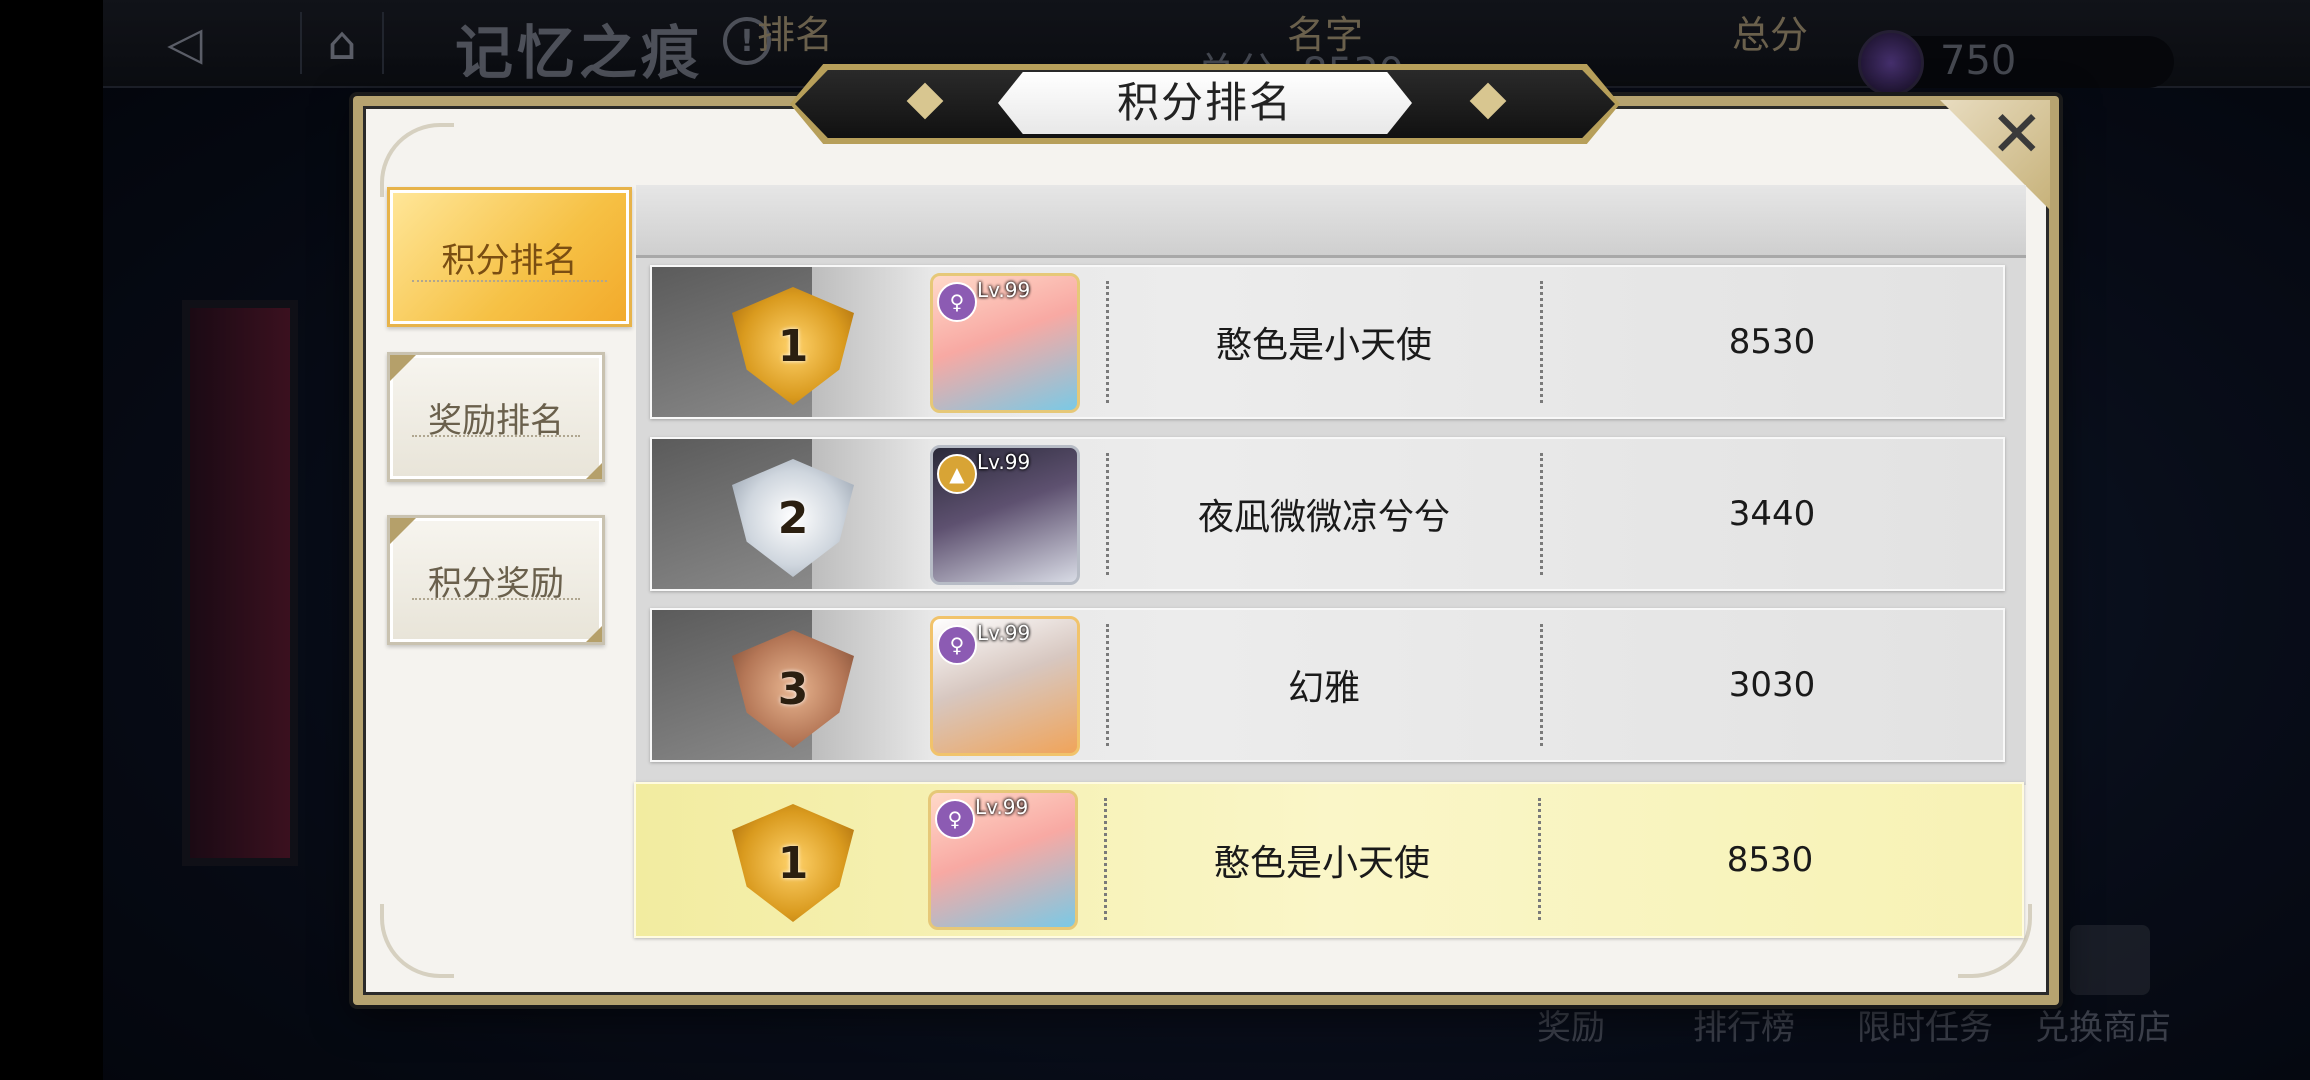 Image resolution: width=2310 pixels, height=1080 pixels. Describe the element at coordinates (1204, 102) in the screenshot. I see `modal-title: 积分排名` at that location.